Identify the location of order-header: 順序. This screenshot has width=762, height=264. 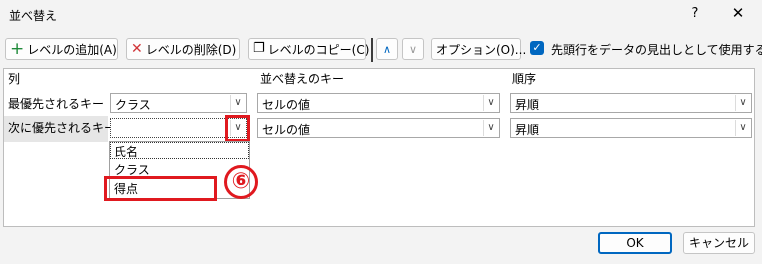
(524, 79).